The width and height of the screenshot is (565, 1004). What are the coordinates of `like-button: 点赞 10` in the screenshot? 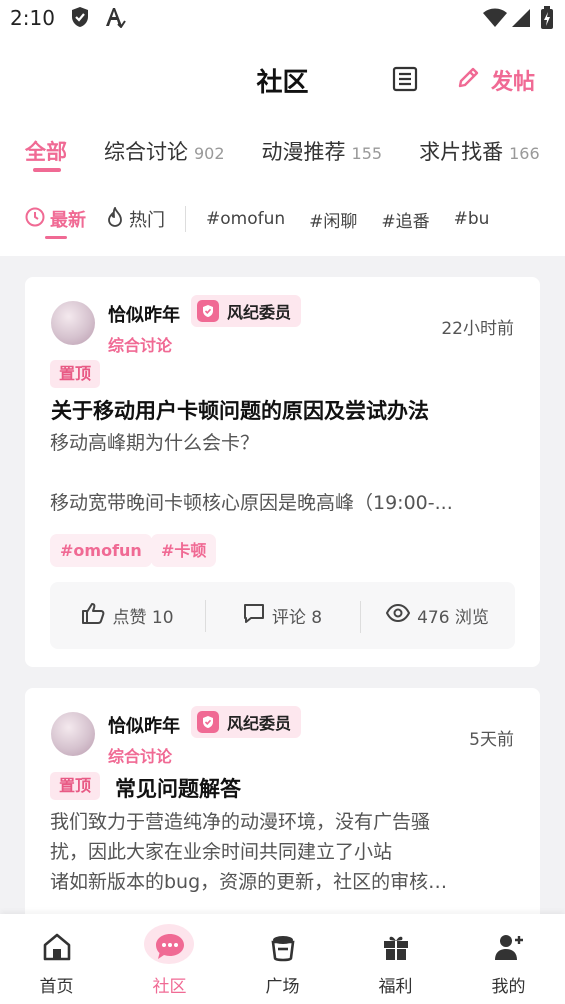 It's located at (127, 615).